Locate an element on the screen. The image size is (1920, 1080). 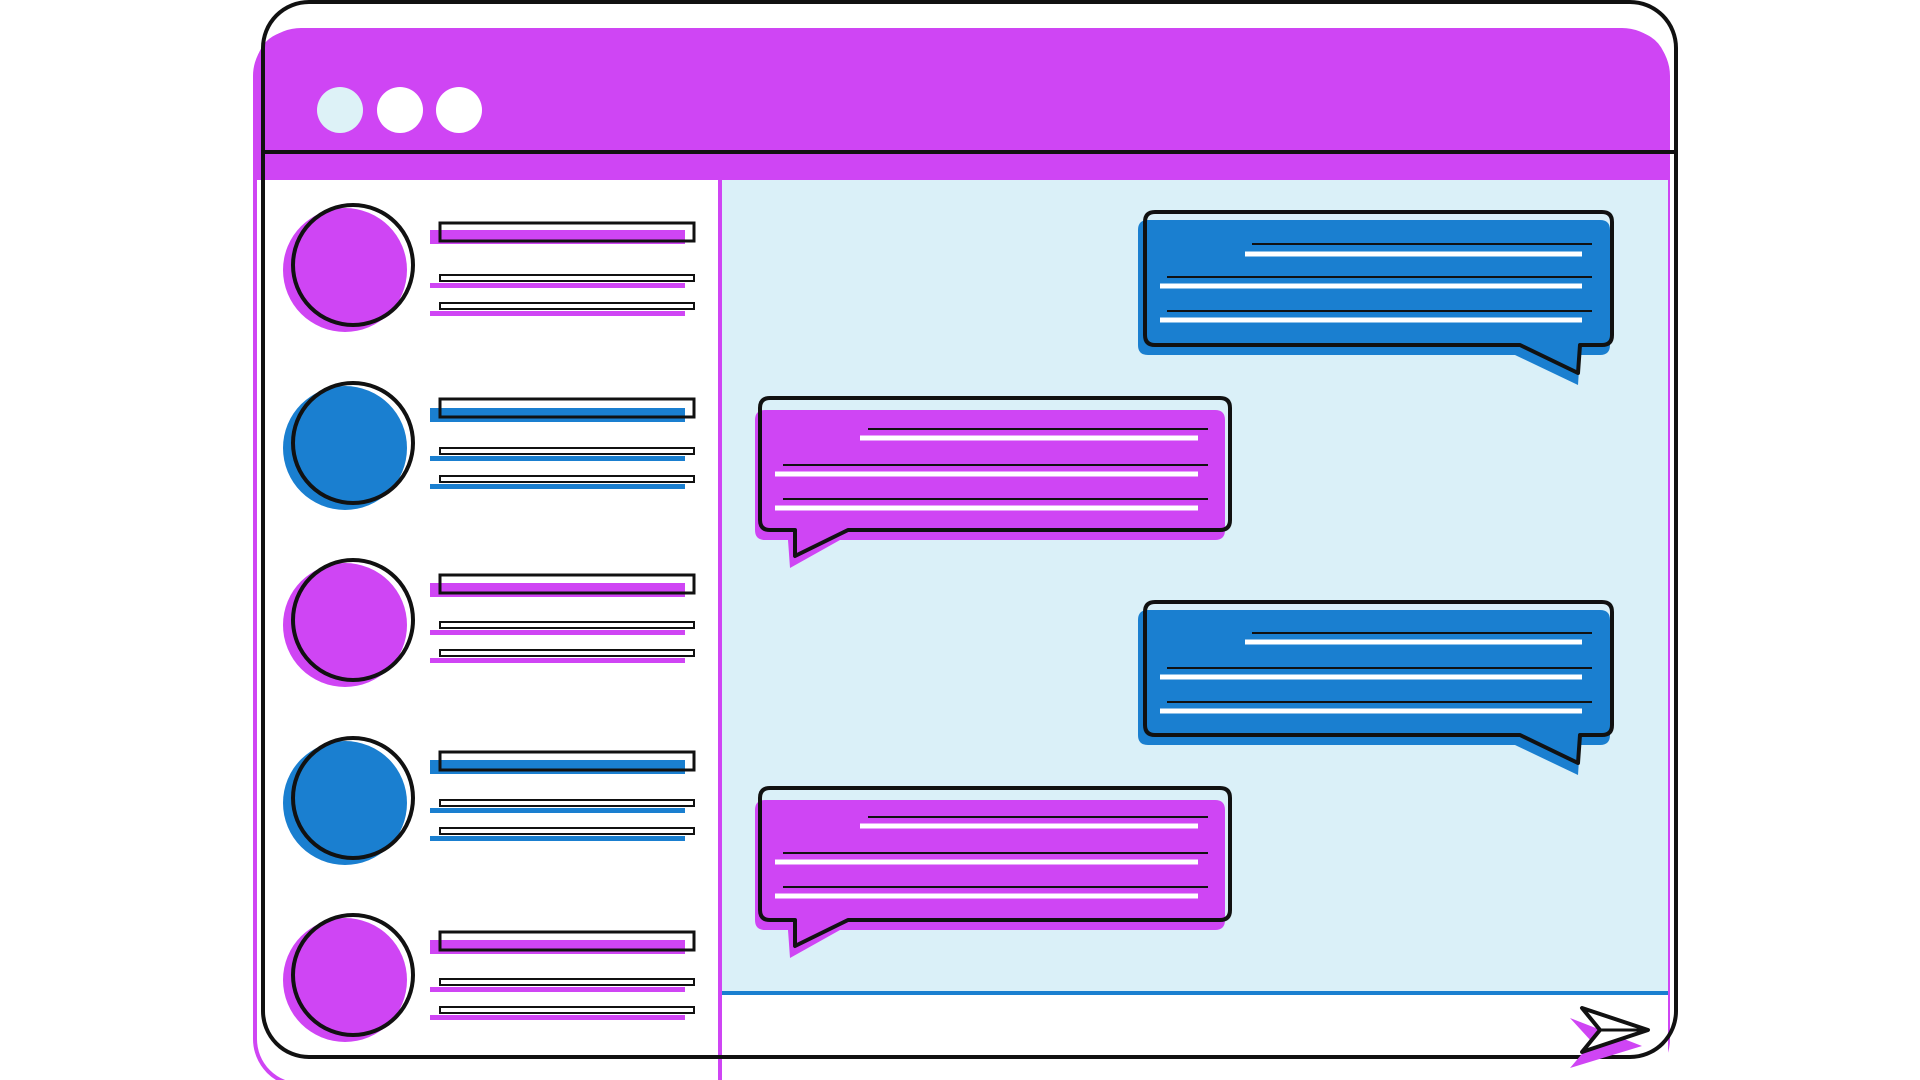
minimize-dot is located at coordinates (400, 110).